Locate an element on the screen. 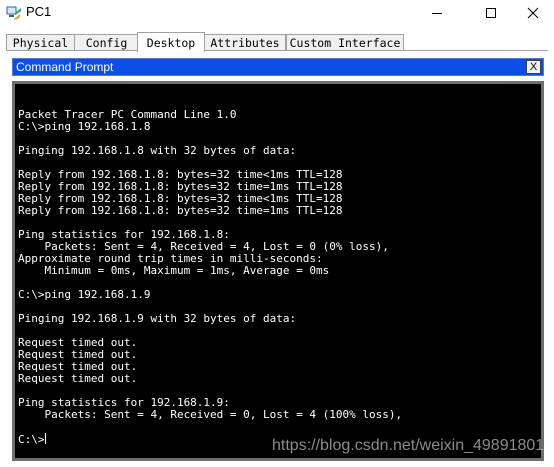 This screenshot has height=467, width=554. tab-custom-interface: Custom Interface is located at coordinates (345, 42).